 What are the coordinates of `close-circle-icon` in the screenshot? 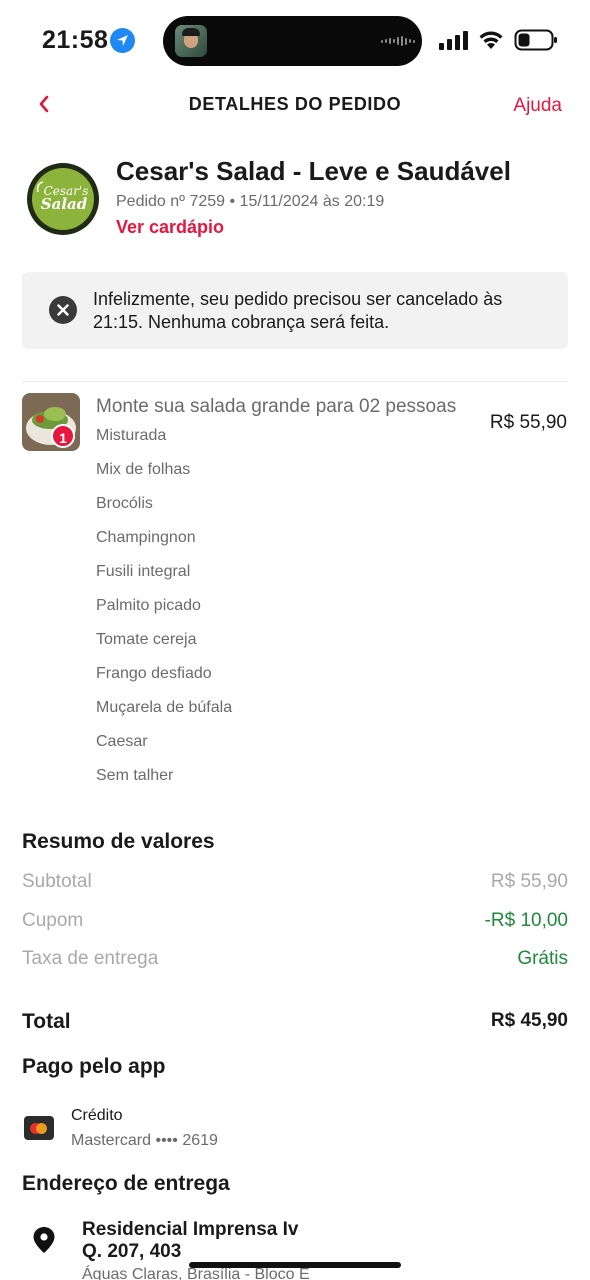 It's located at (63, 310).